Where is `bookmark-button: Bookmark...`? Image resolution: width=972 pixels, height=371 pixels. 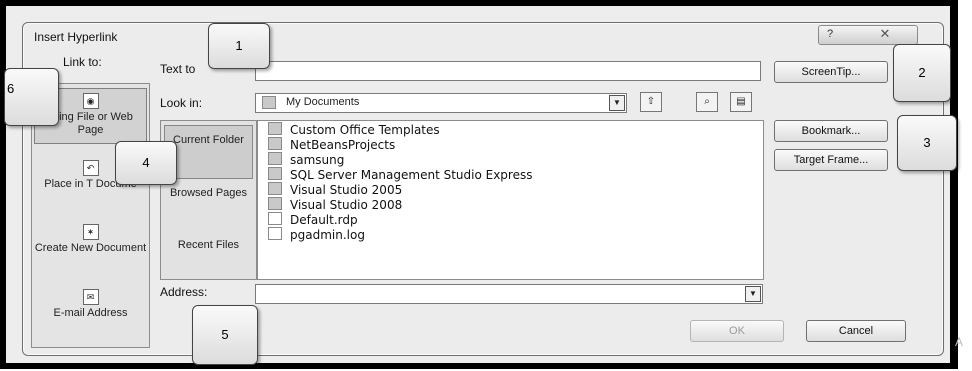
bookmark-button: Bookmark... is located at coordinates (831, 131).